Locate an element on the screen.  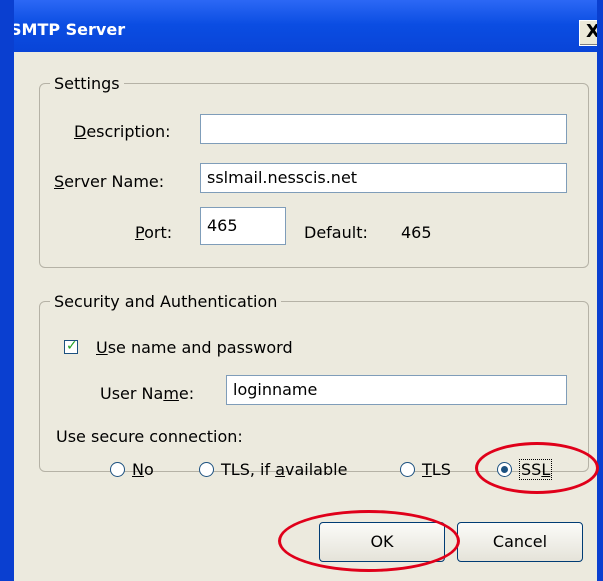
description-label-rest: escription: is located at coordinates (128, 131).